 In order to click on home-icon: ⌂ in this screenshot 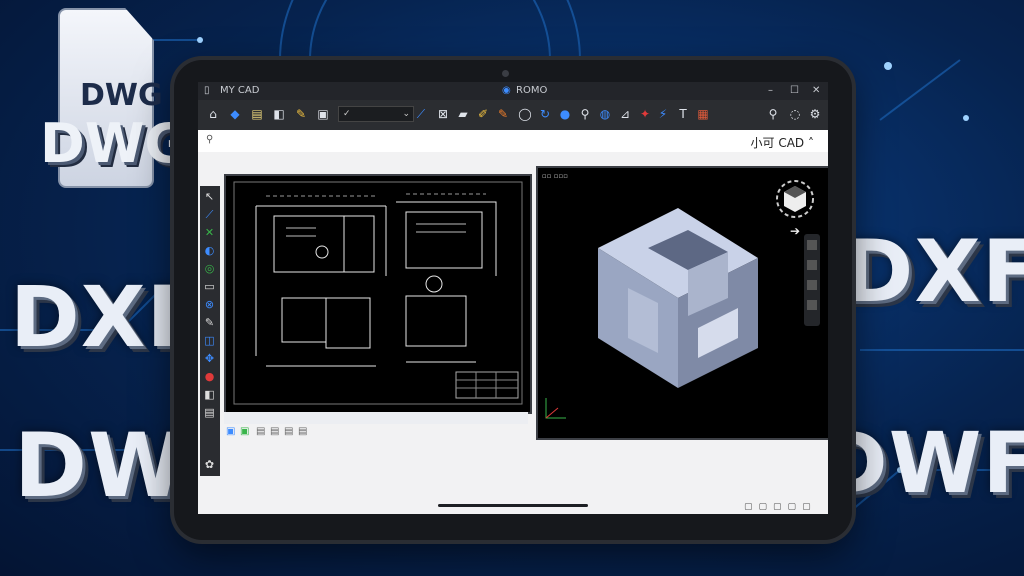, I will do `click(213, 114)`.